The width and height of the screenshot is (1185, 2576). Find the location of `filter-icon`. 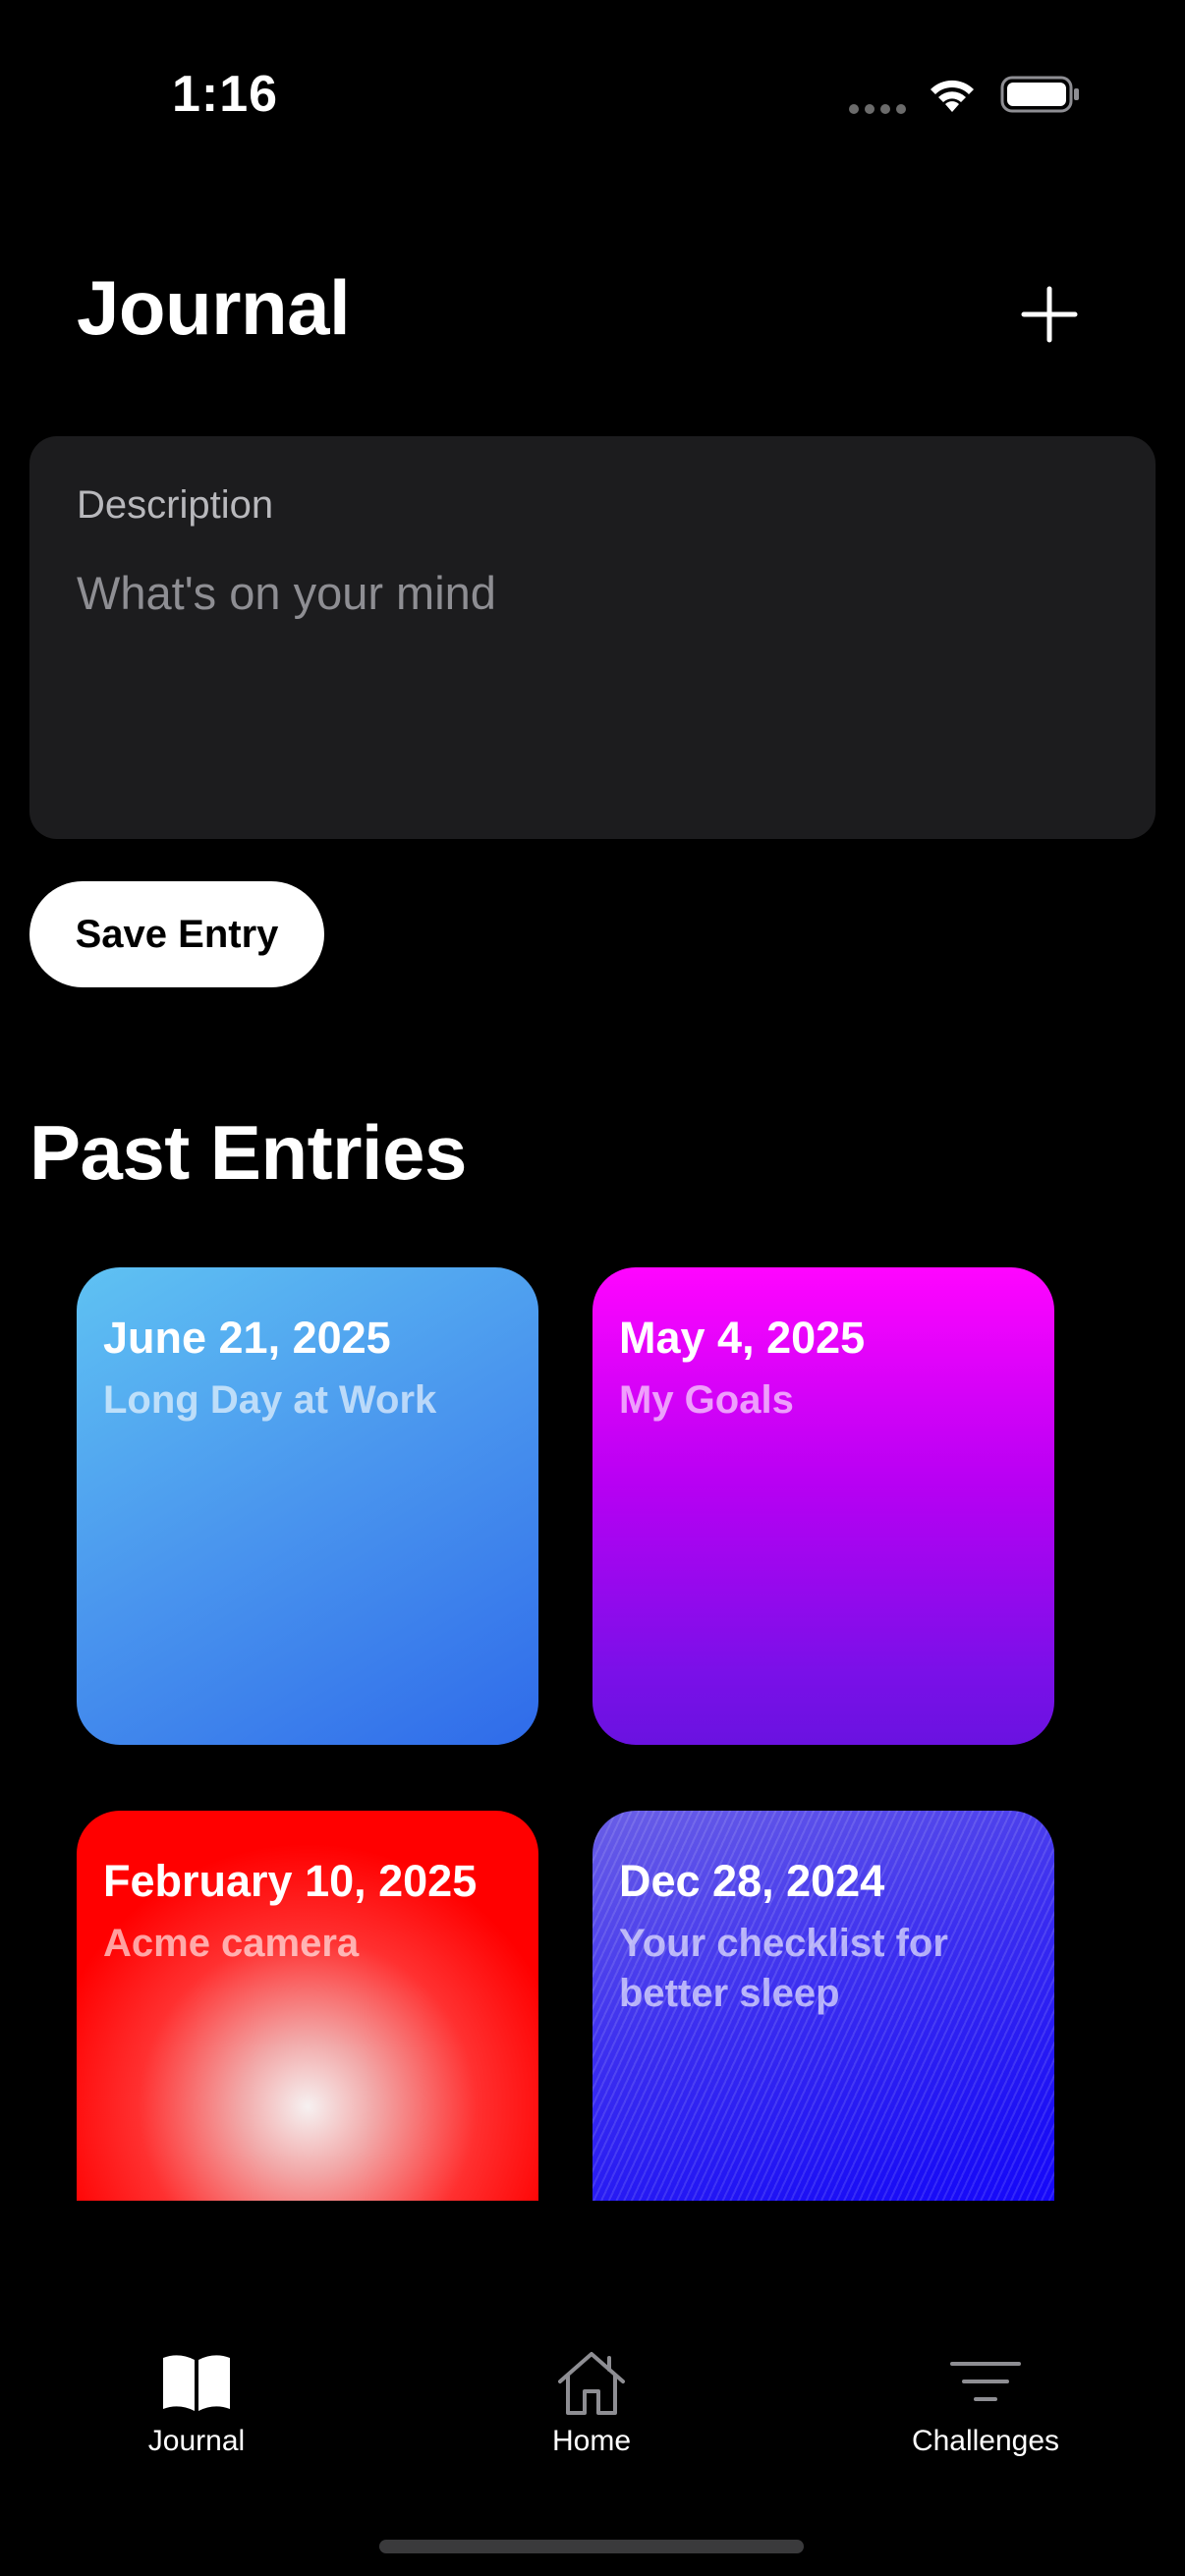

filter-icon is located at coordinates (986, 2381).